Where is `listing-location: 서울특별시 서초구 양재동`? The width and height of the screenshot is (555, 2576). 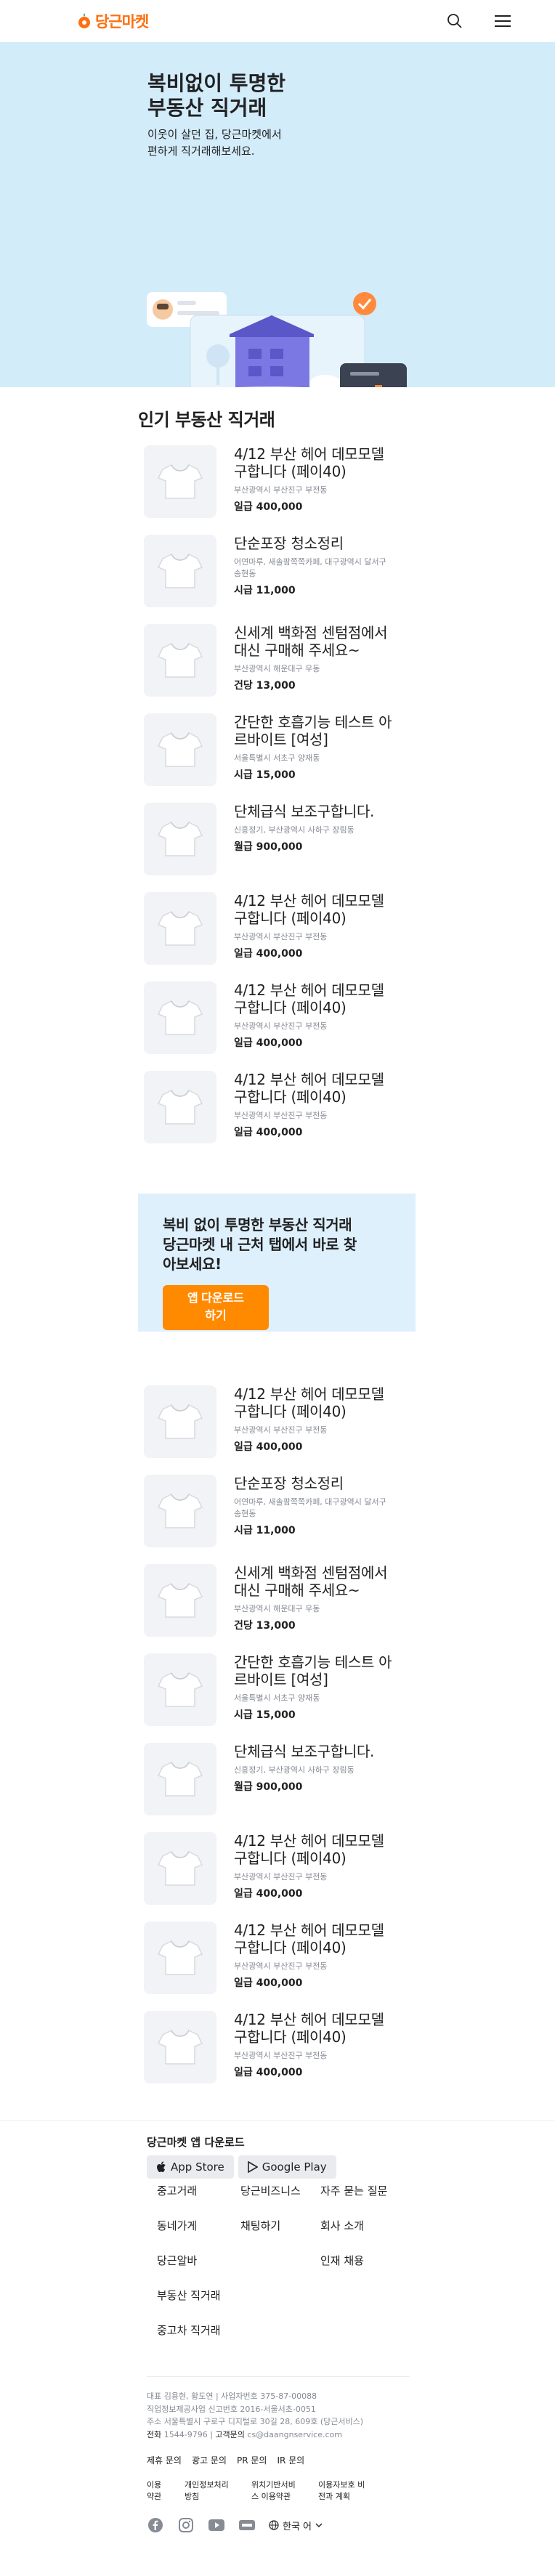 listing-location: 서울특별시 서초구 양재동 is located at coordinates (277, 758).